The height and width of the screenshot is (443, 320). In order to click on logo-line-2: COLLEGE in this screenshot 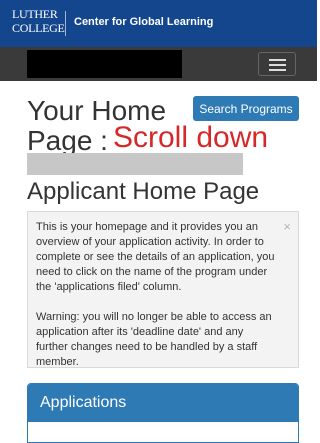, I will do `click(38, 28)`.